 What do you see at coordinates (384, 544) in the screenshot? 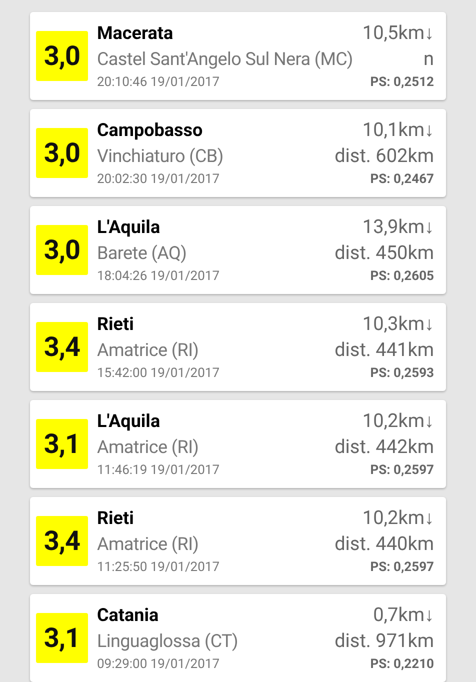
I see `distance-text: dist. 440km` at bounding box center [384, 544].